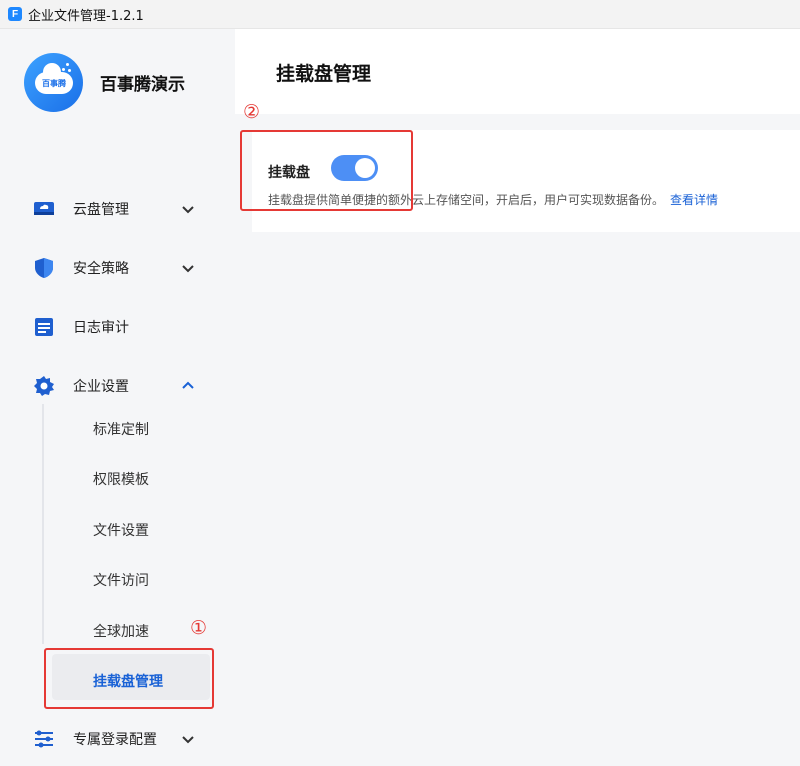 This screenshot has width=800, height=766. I want to click on log-icon, so click(44, 327).